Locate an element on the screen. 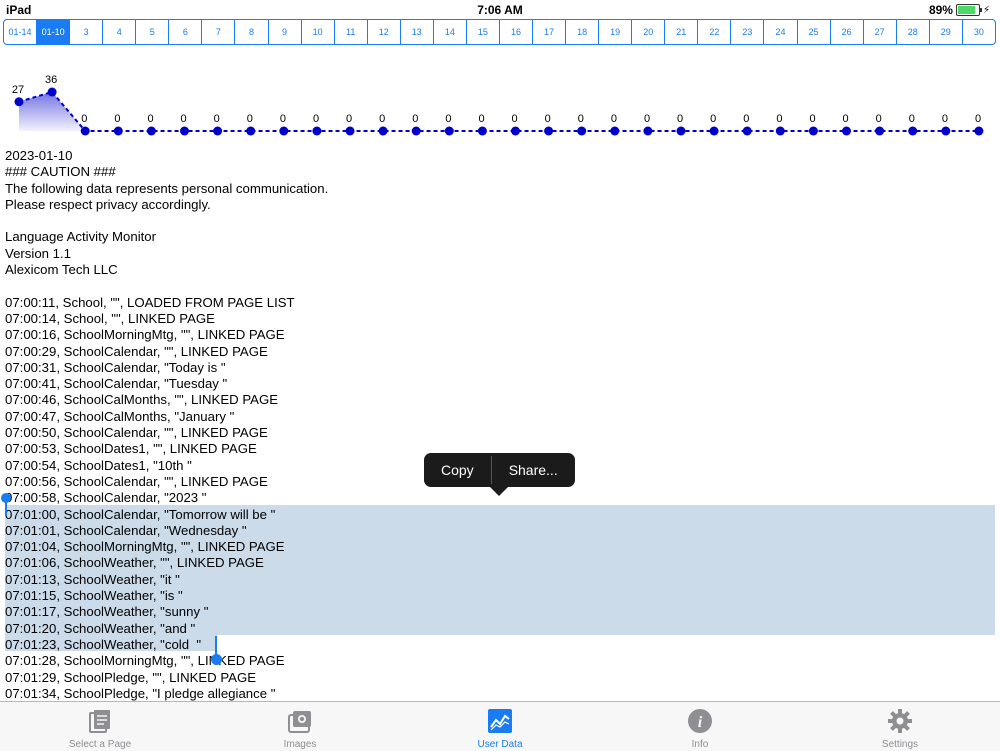 This screenshot has height=751, width=1000. date-tab: 30 is located at coordinates (979, 32).